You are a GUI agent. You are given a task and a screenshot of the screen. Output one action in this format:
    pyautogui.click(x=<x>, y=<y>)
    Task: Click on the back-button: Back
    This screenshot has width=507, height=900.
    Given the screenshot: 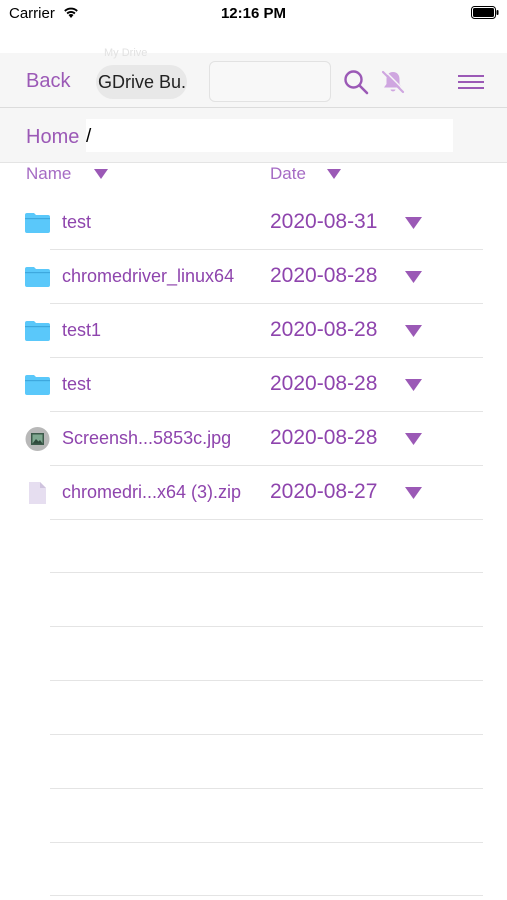 What is the action you would take?
    pyautogui.click(x=48, y=81)
    